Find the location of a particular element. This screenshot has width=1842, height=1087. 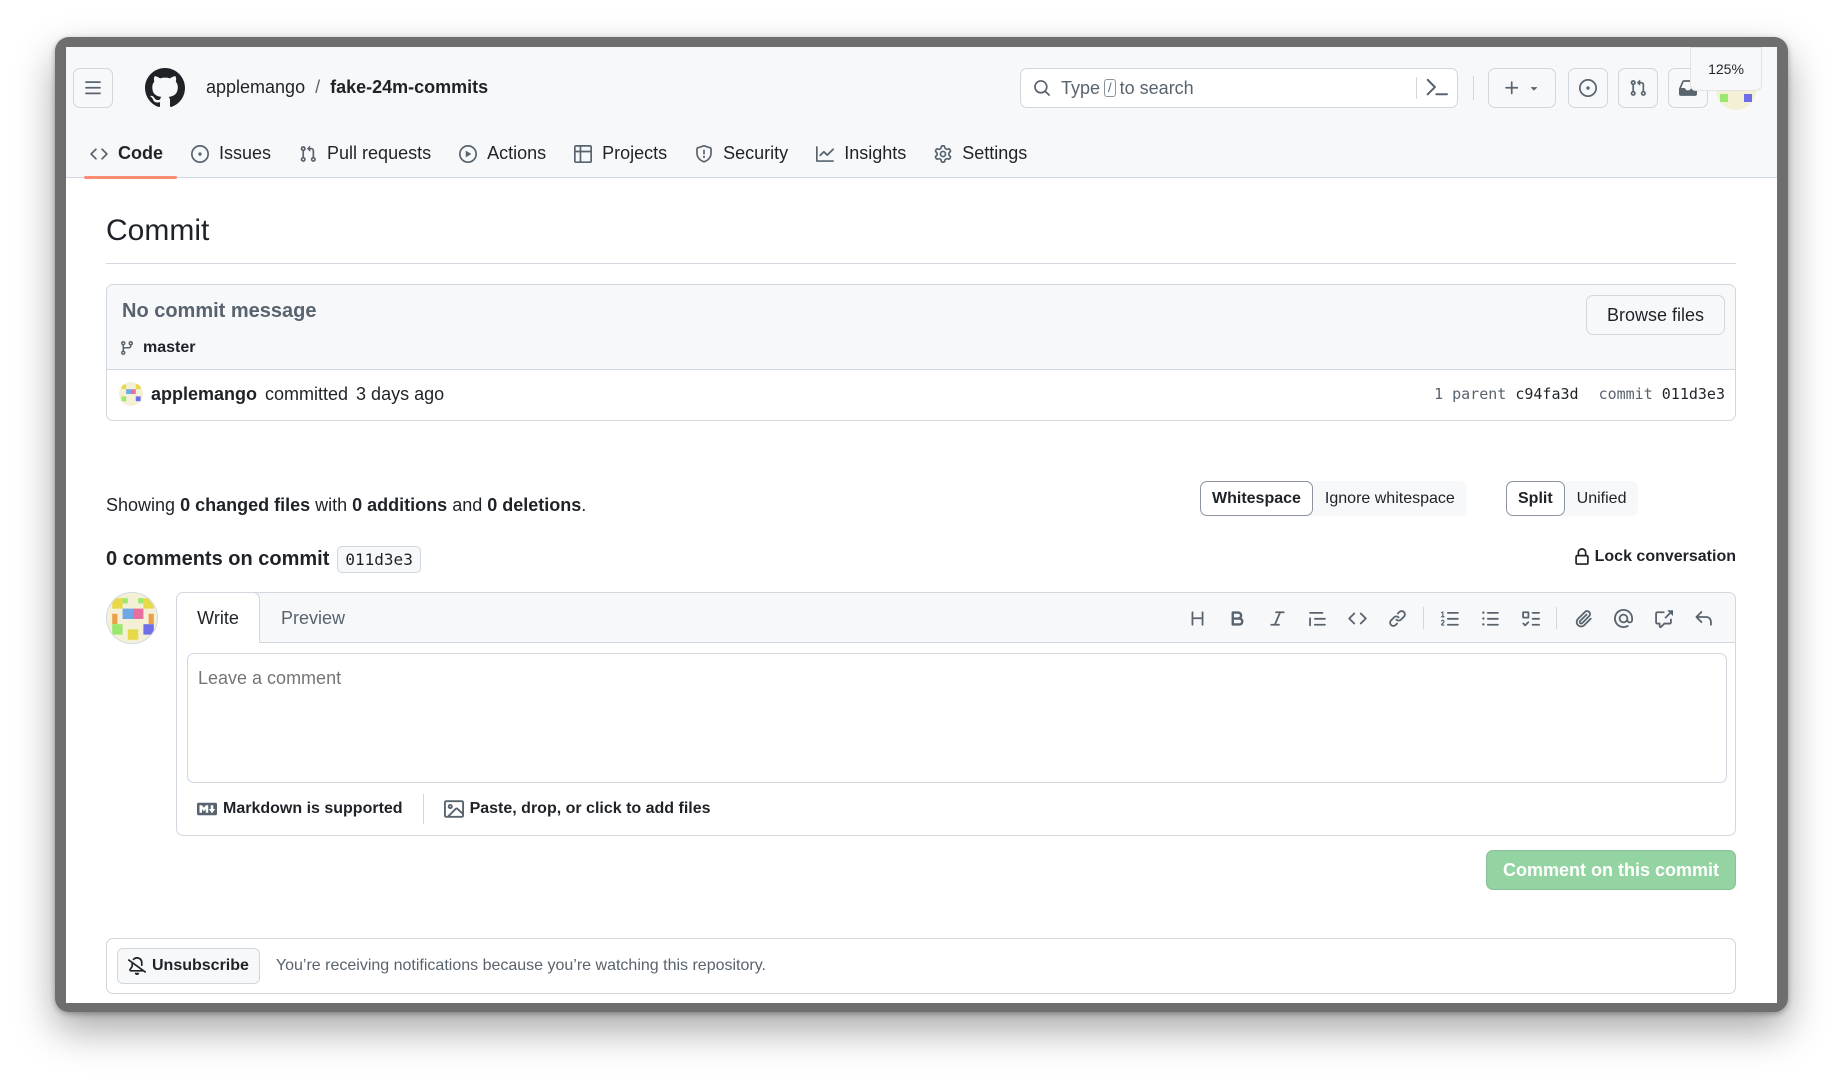

tab-pull-requests: Pull requests is located at coordinates (365, 153).